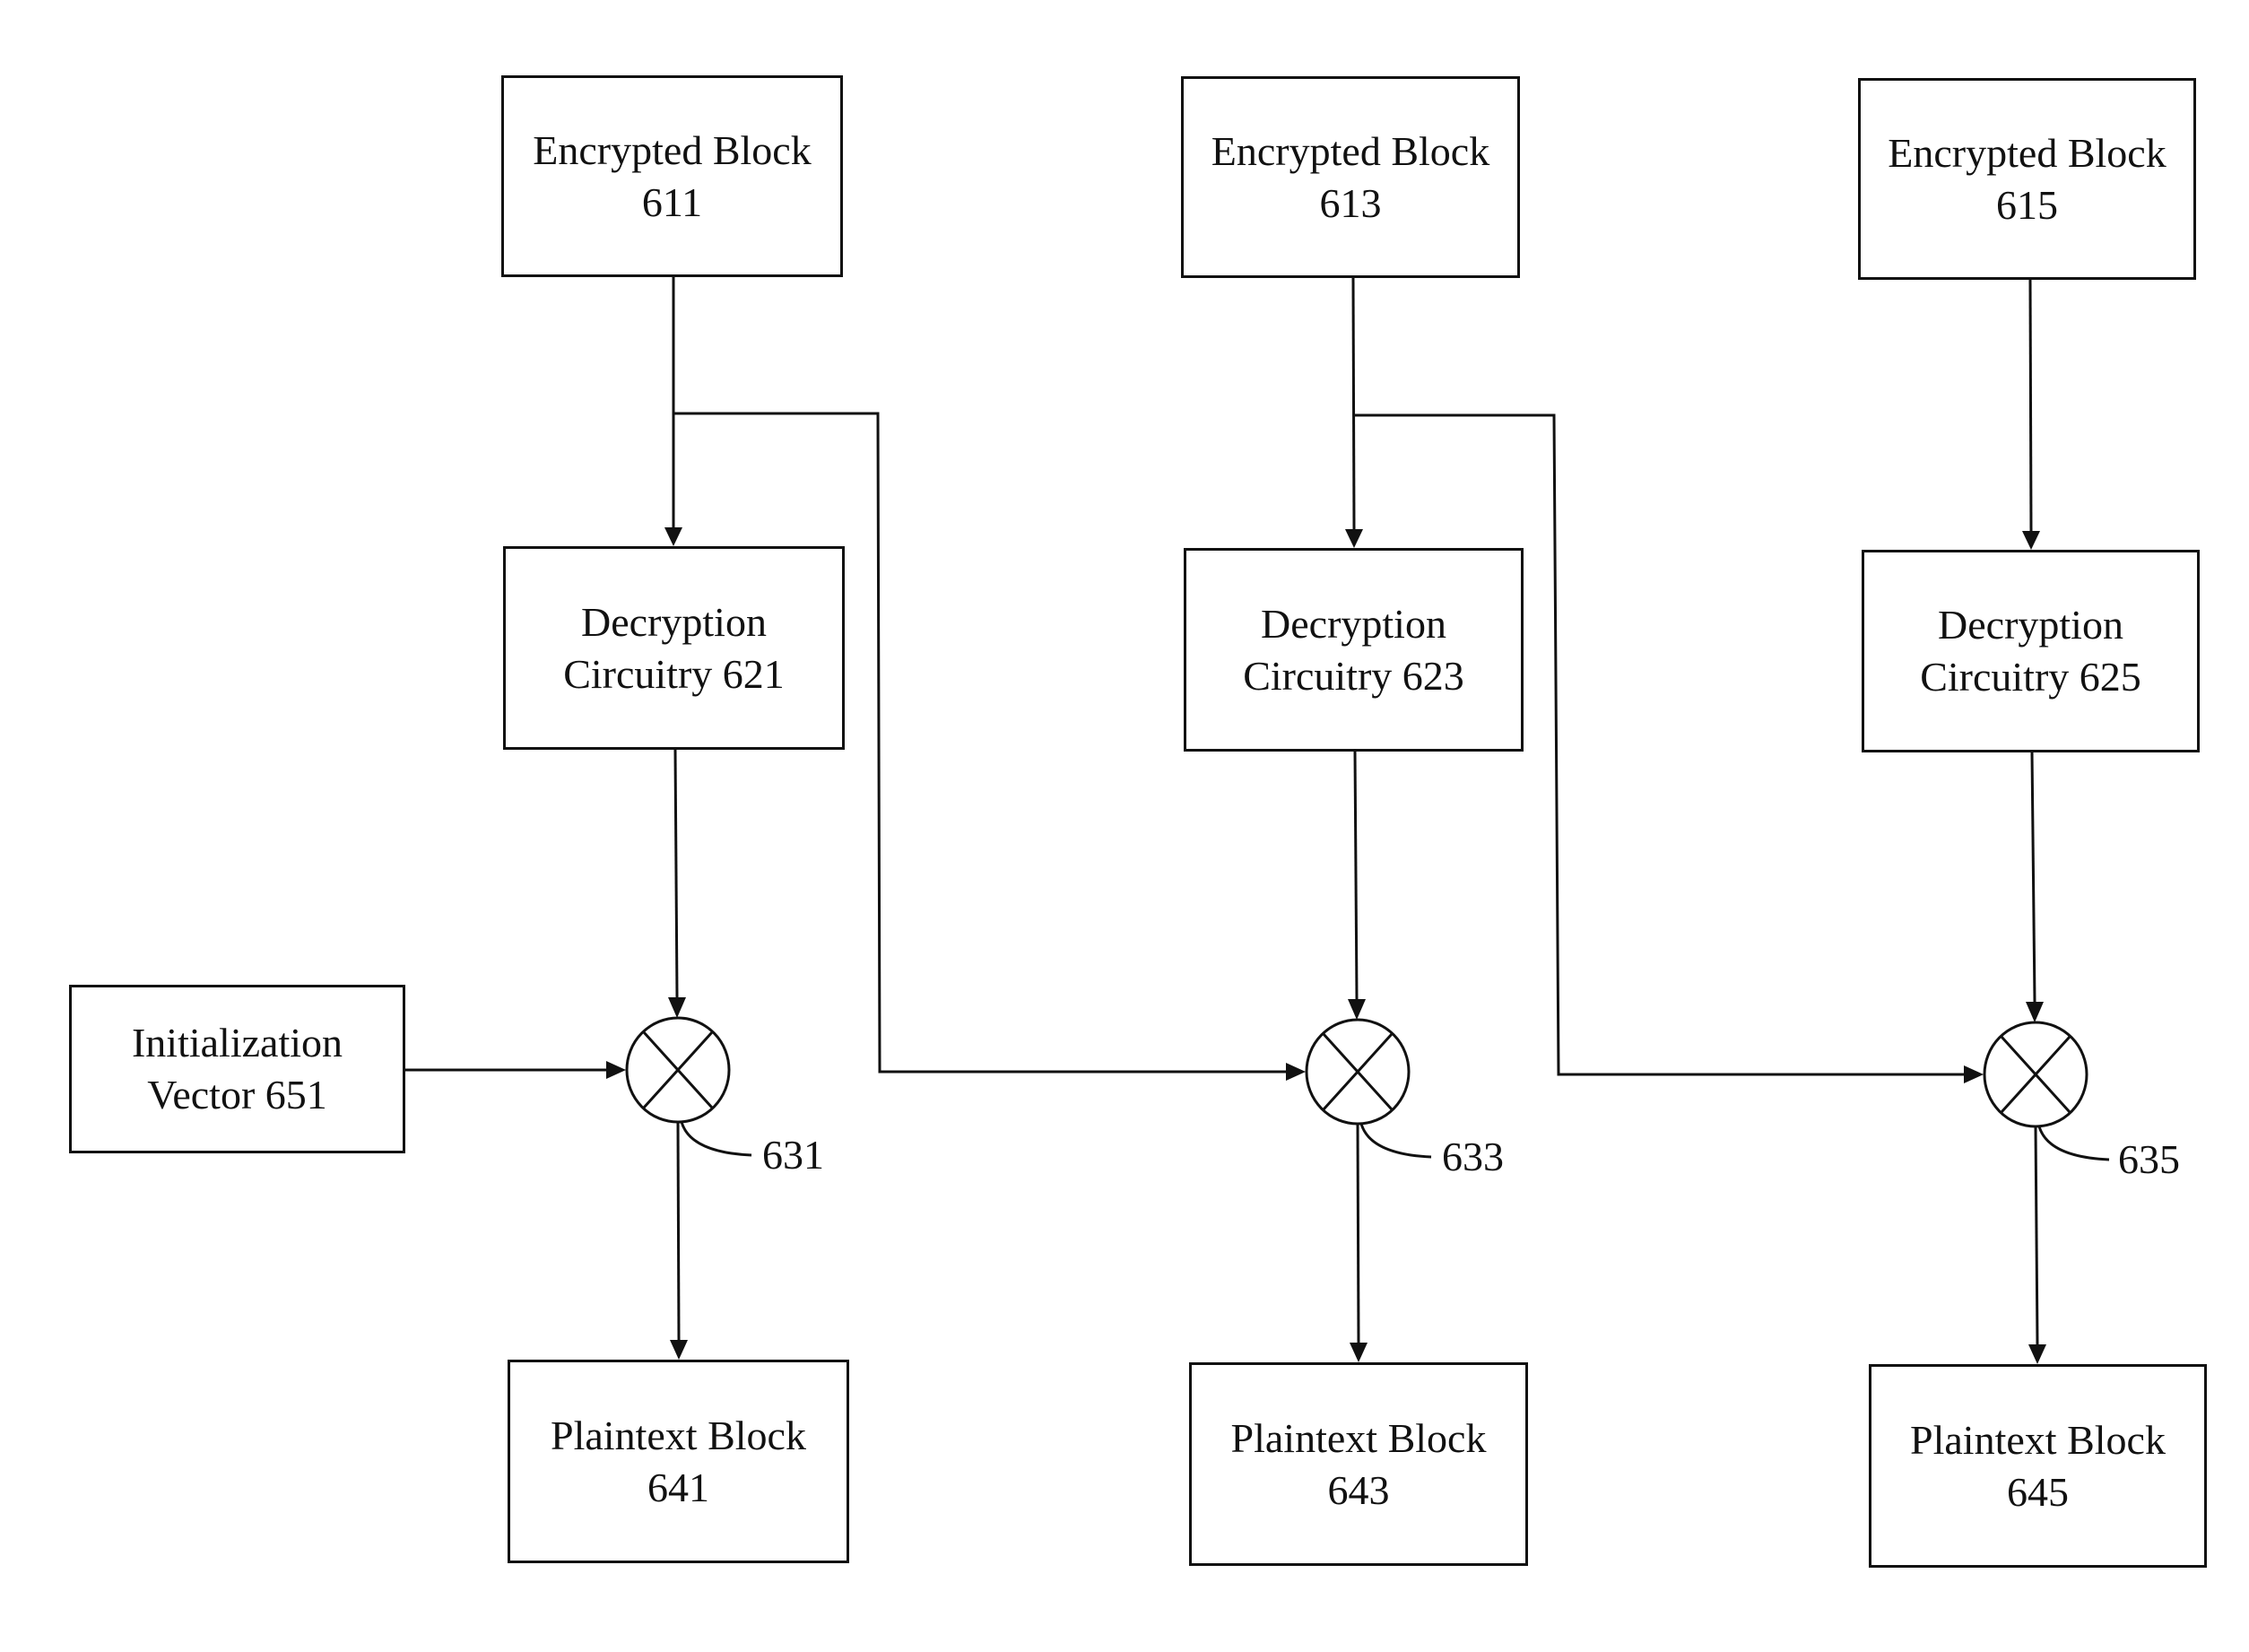 The width and height of the screenshot is (2249, 1652). Describe the element at coordinates (2030, 405) in the screenshot. I see `arrow-enc615-to-dec625` at that location.